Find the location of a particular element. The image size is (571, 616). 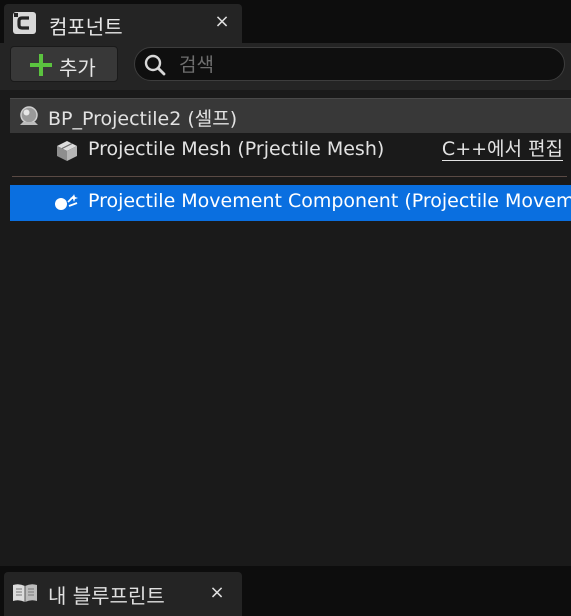

plus-icon is located at coordinates (41, 65).